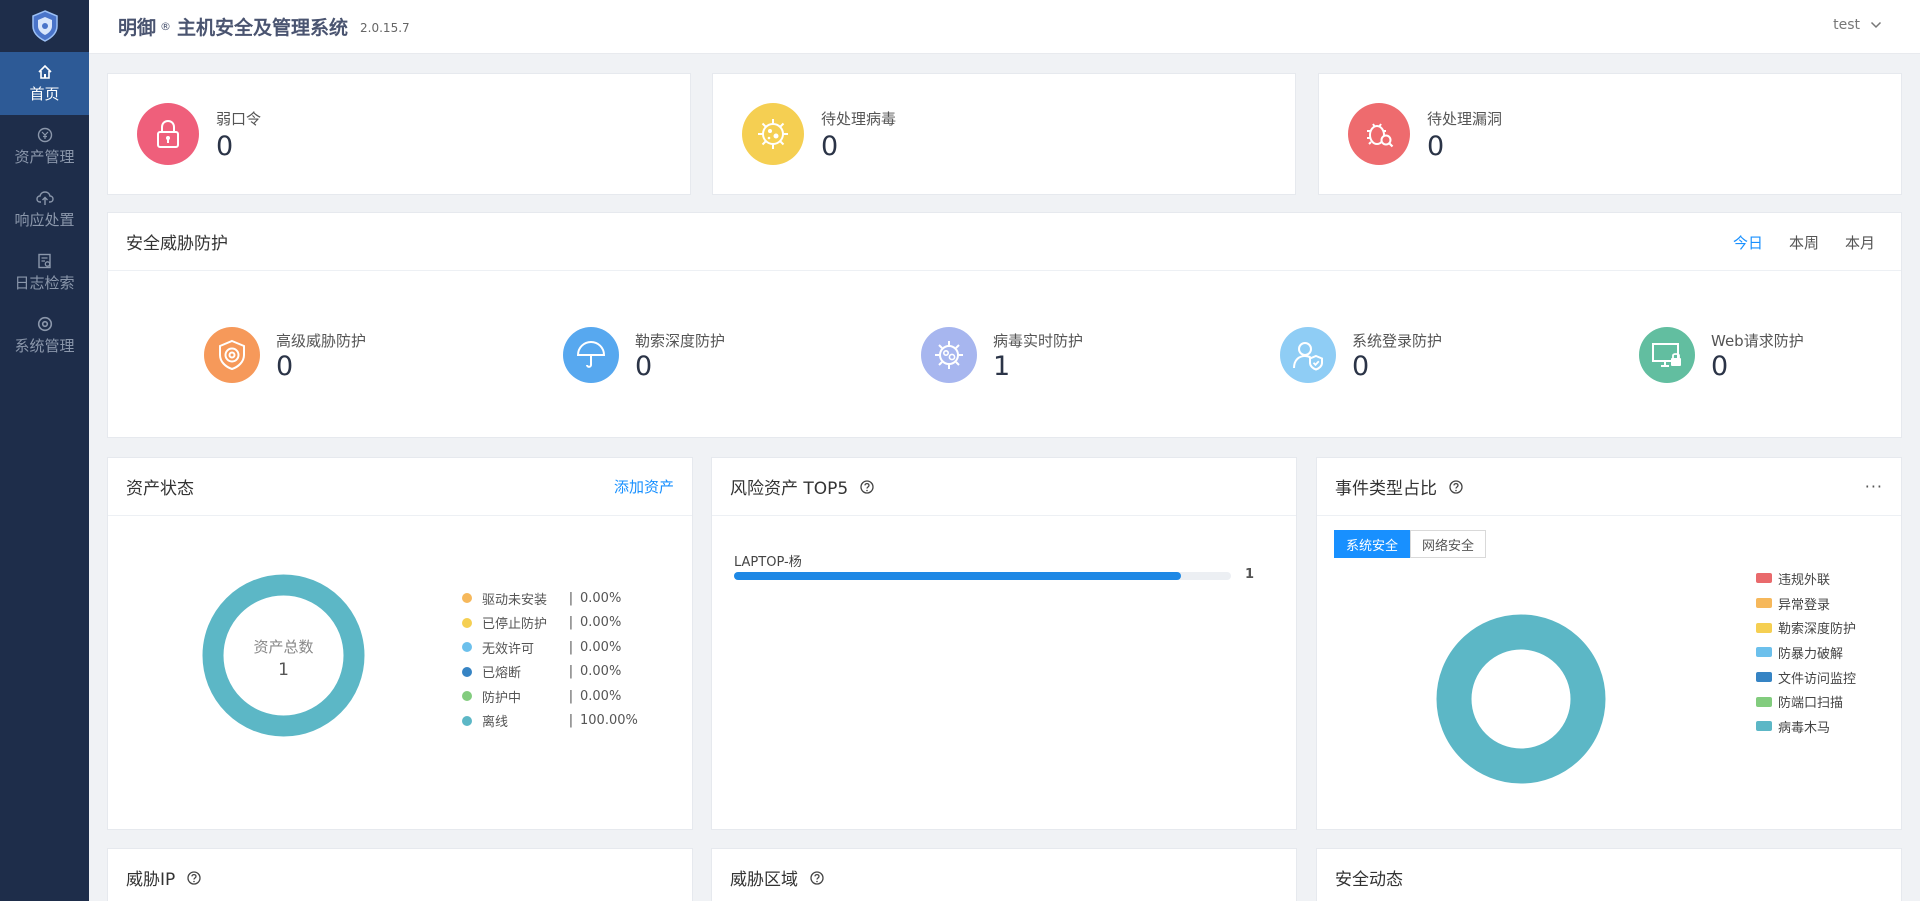  What do you see at coordinates (1609, 487) in the screenshot?
I see `panel-header: 事件类型占比 ···` at bounding box center [1609, 487].